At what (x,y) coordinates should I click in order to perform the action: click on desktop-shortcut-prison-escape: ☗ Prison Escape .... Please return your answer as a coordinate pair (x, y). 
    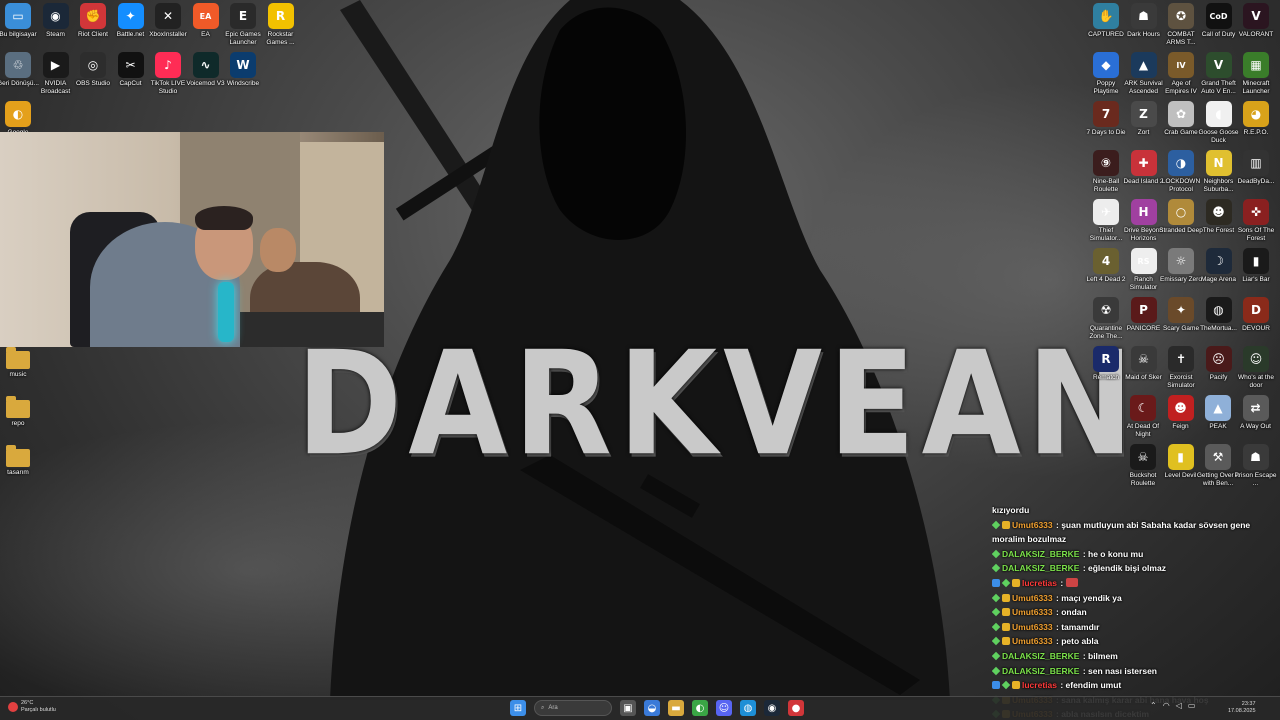
    Looking at the image, I should click on (1256, 465).